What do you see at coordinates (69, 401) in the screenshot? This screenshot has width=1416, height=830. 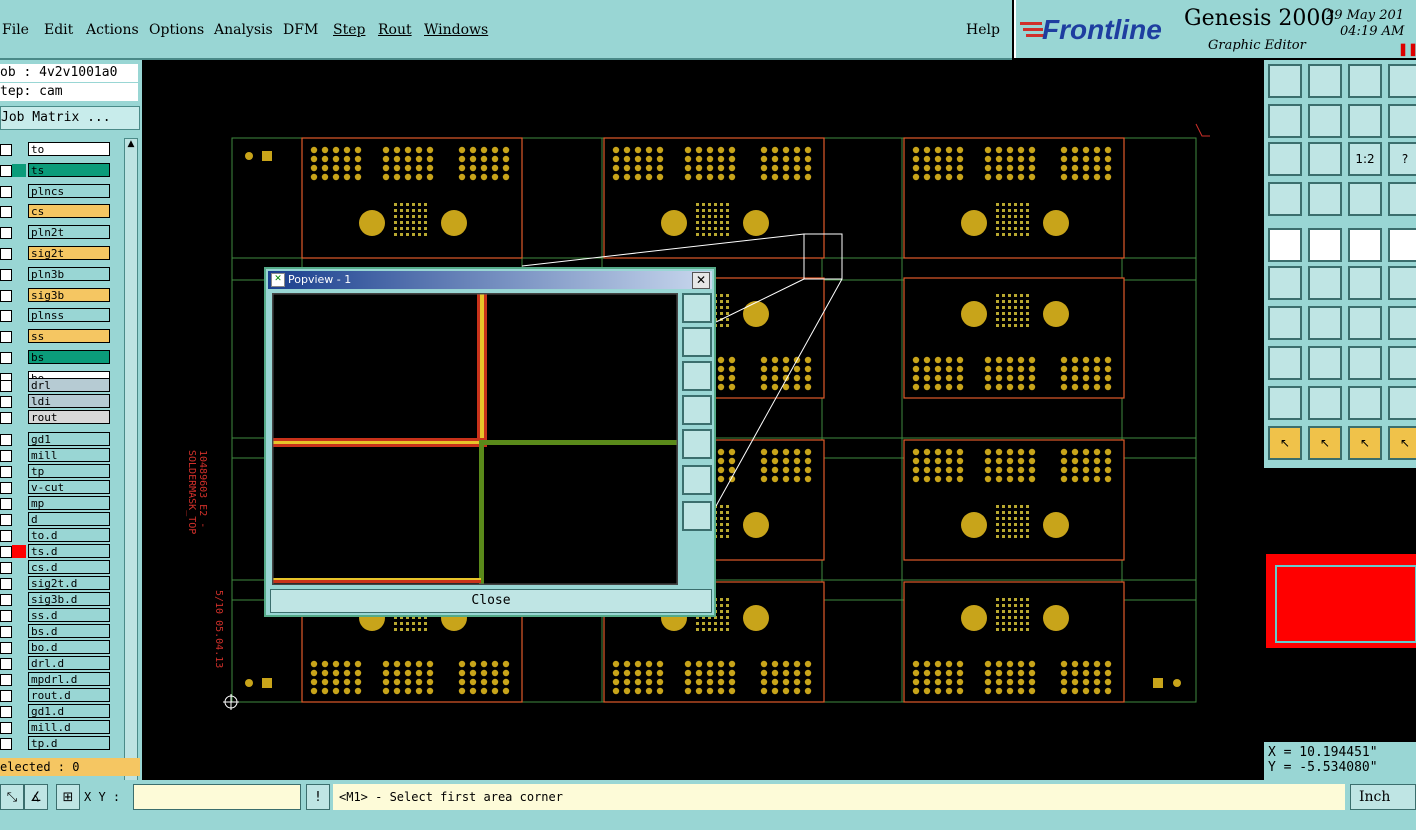 I see `layer-name: ldi` at bounding box center [69, 401].